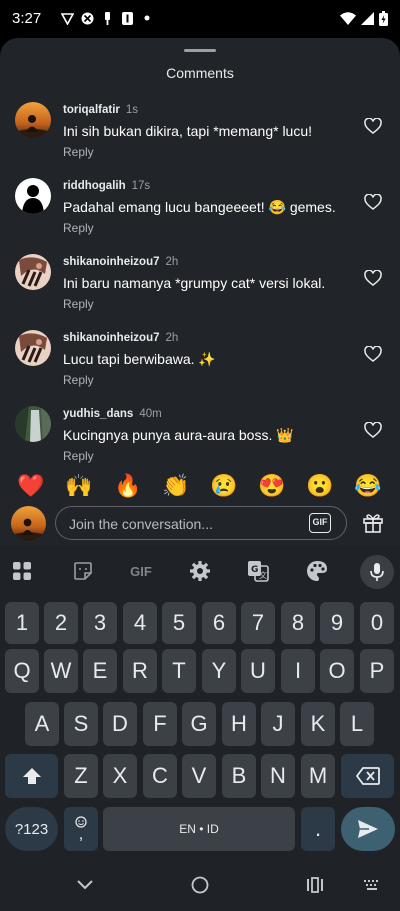 Image resolution: width=400 pixels, height=911 pixels. What do you see at coordinates (179, 671) in the screenshot?
I see `key-t: T` at bounding box center [179, 671].